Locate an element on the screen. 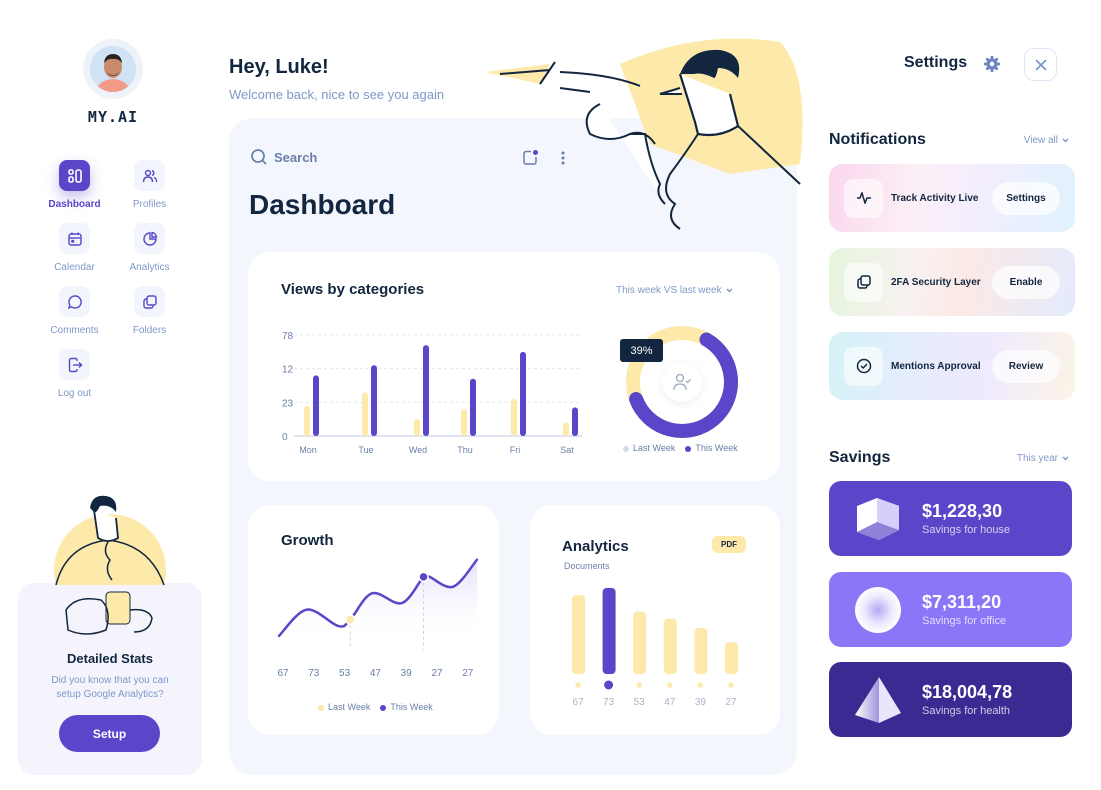 The image size is (1101, 790). views-bar-chart: 0 23 12 78 Mon Tue Wed Thu Fri Sat is located at coordinates (432, 393).